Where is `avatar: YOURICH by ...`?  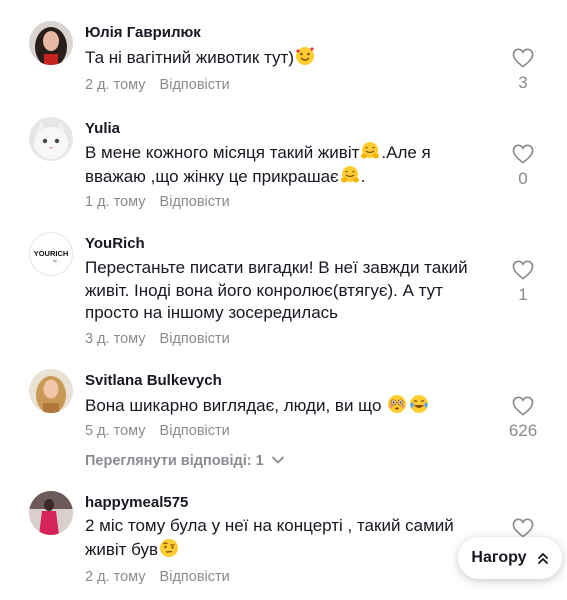
avatar: YOURICH by ... is located at coordinates (51, 254).